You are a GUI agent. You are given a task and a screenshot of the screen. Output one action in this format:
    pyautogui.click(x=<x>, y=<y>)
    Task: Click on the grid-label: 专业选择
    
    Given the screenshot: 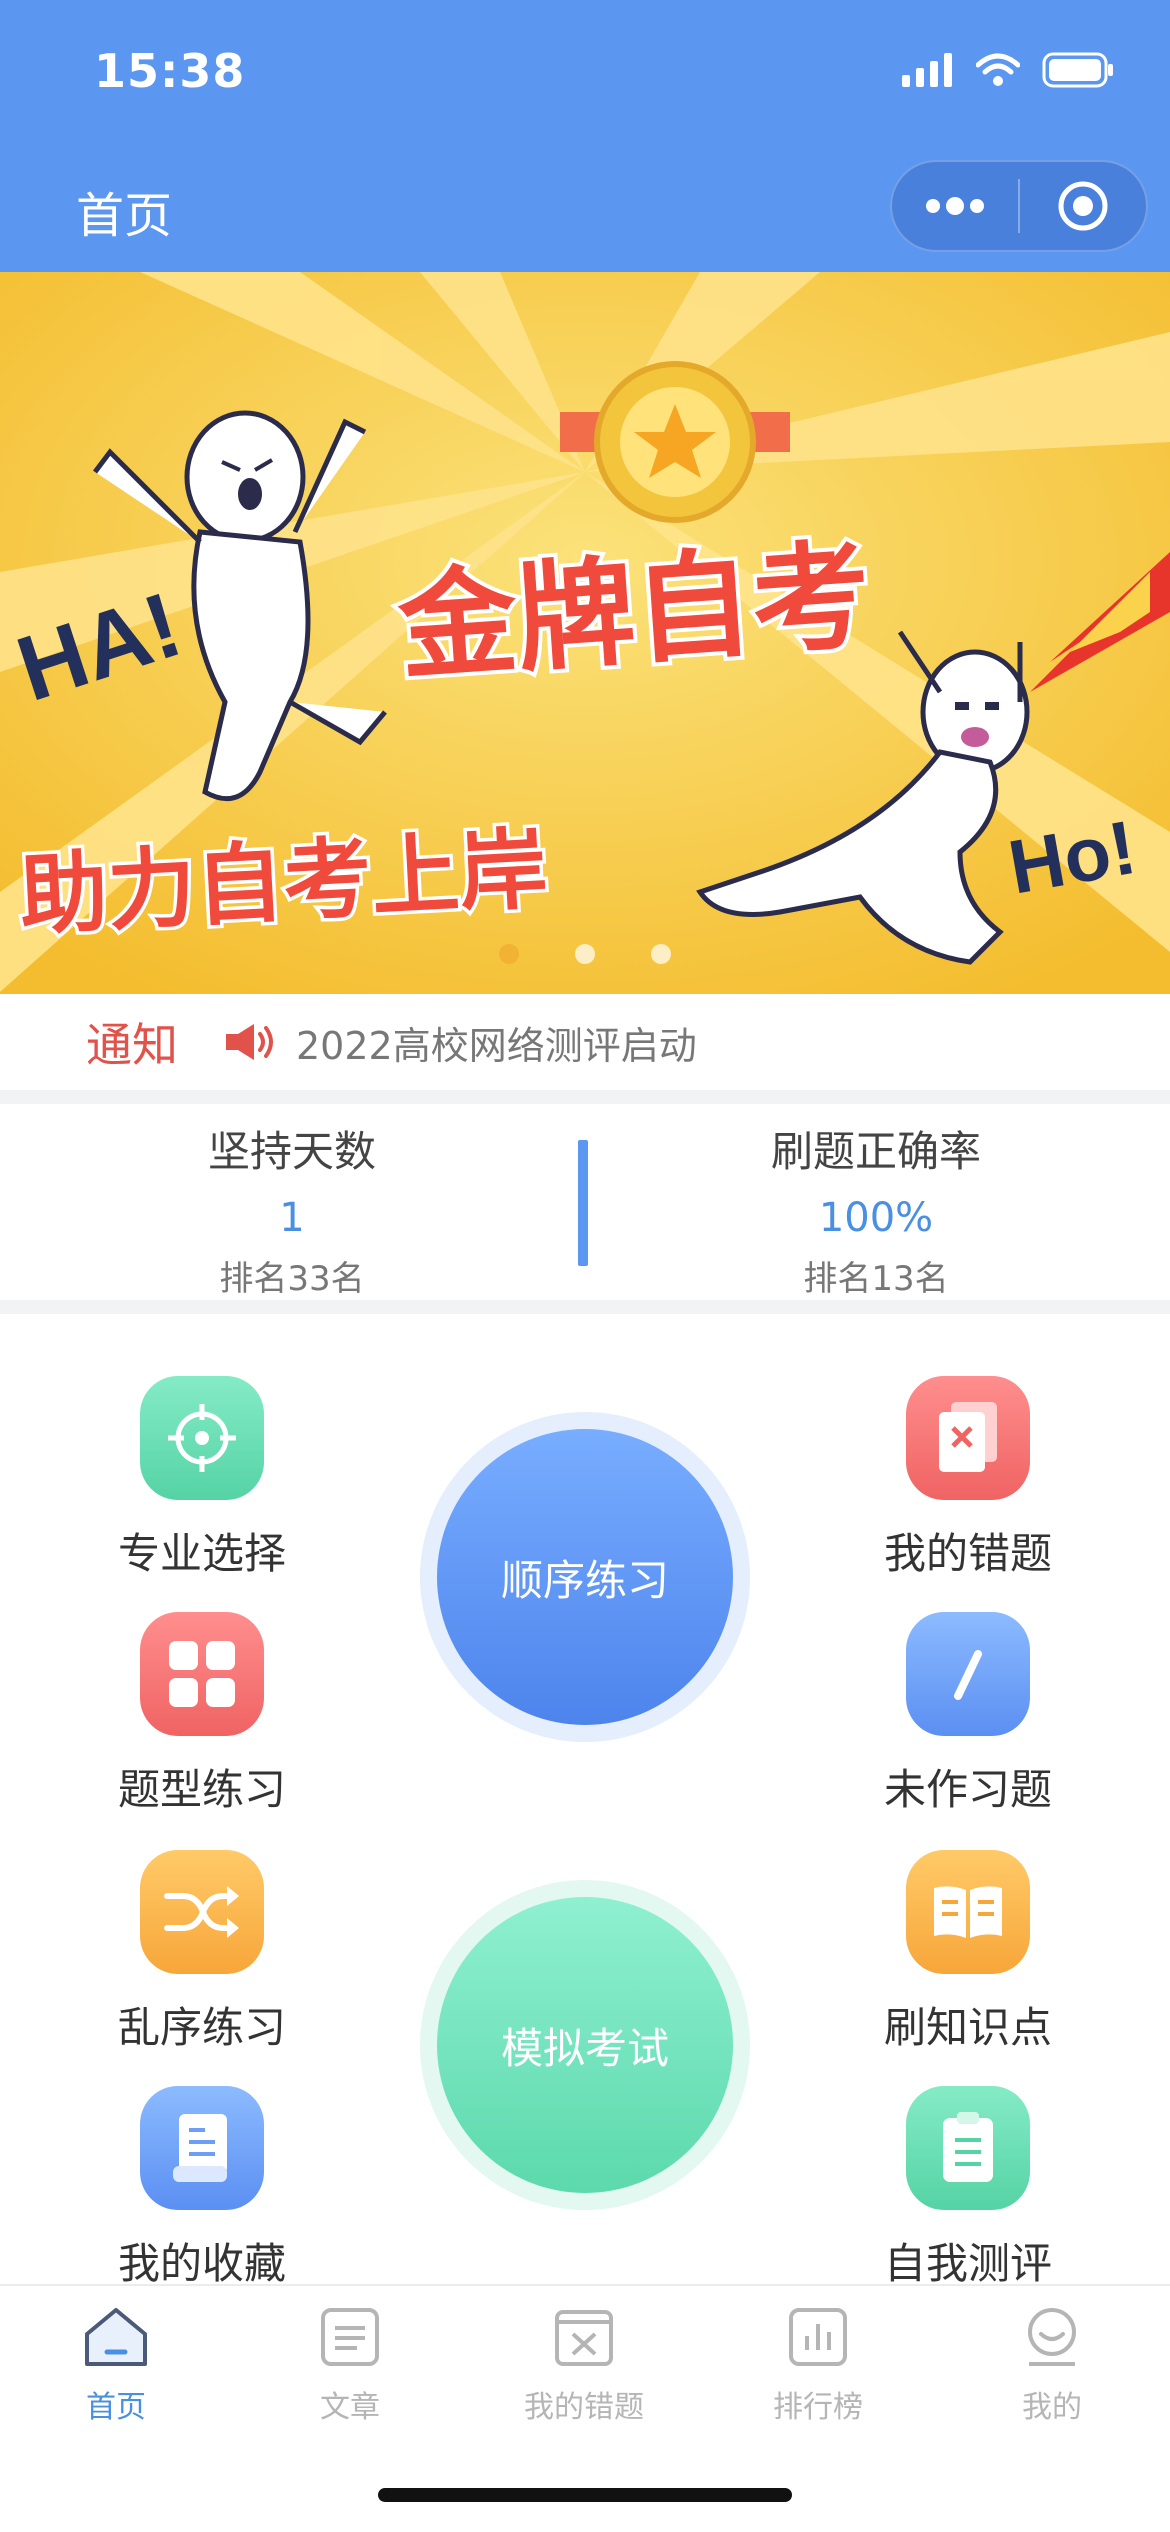 What is the action you would take?
    pyautogui.click(x=201, y=1553)
    